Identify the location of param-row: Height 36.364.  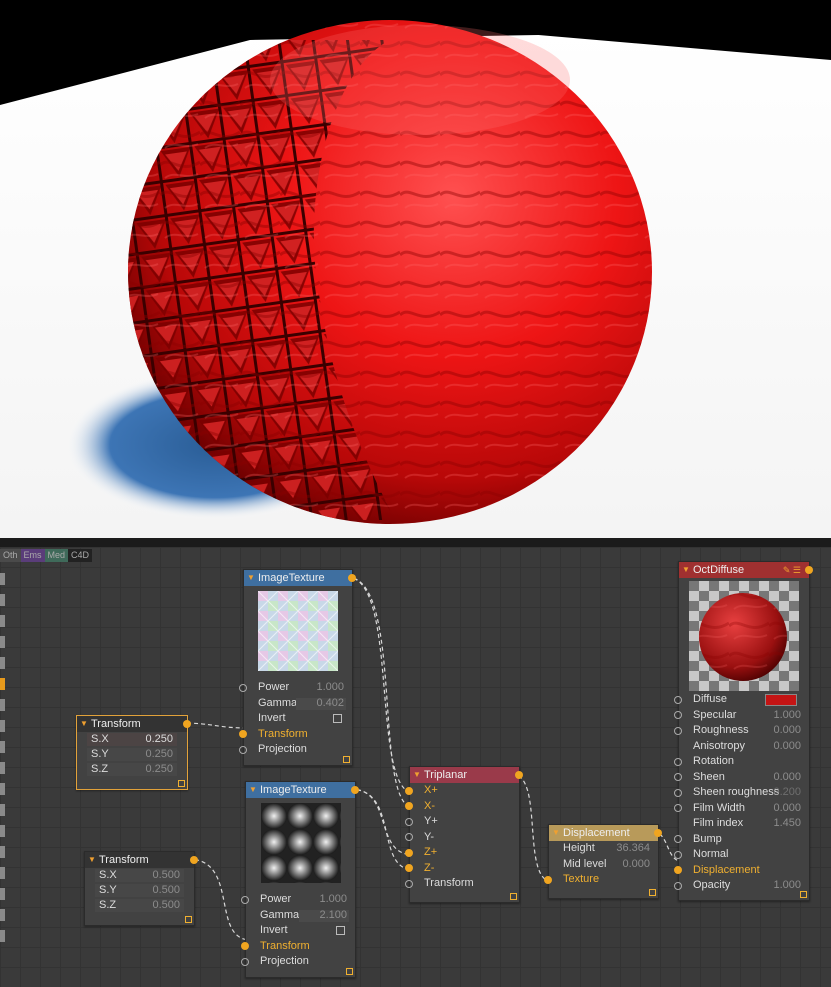
(603, 849).